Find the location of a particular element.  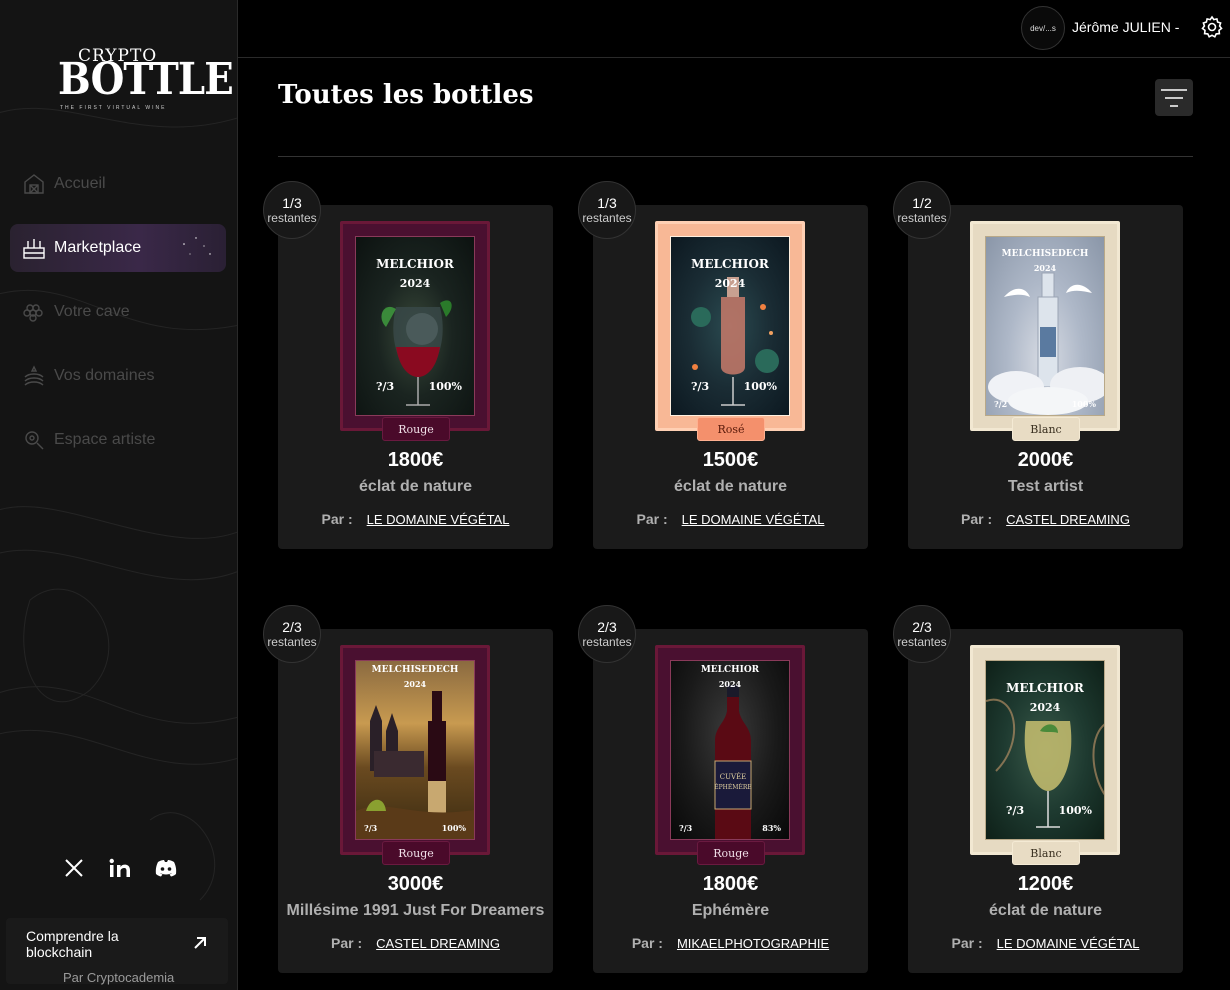

sidebar-item-label: Espace artiste is located at coordinates (105, 439).